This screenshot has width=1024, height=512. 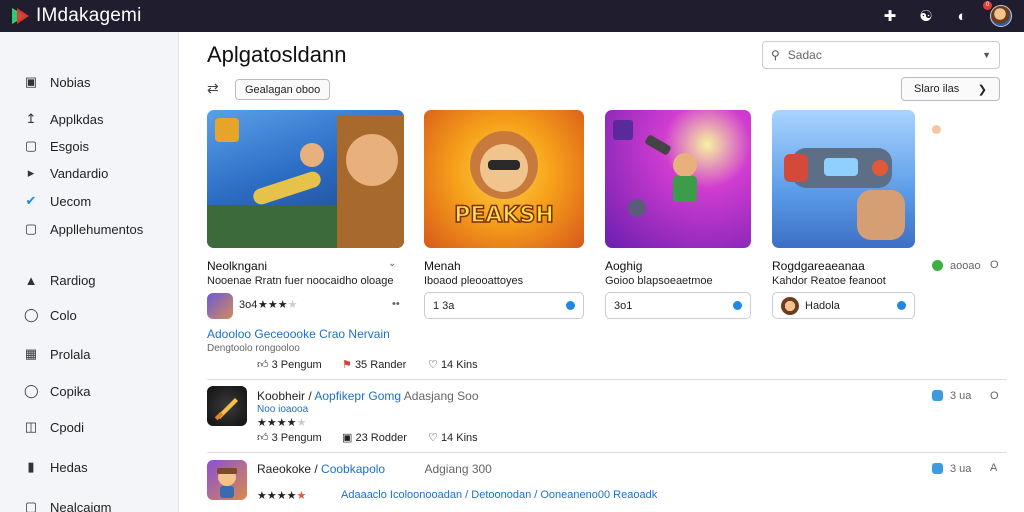 What do you see at coordinates (67, 427) in the screenshot?
I see `sidebar-item-label: Cpodi` at bounding box center [67, 427].